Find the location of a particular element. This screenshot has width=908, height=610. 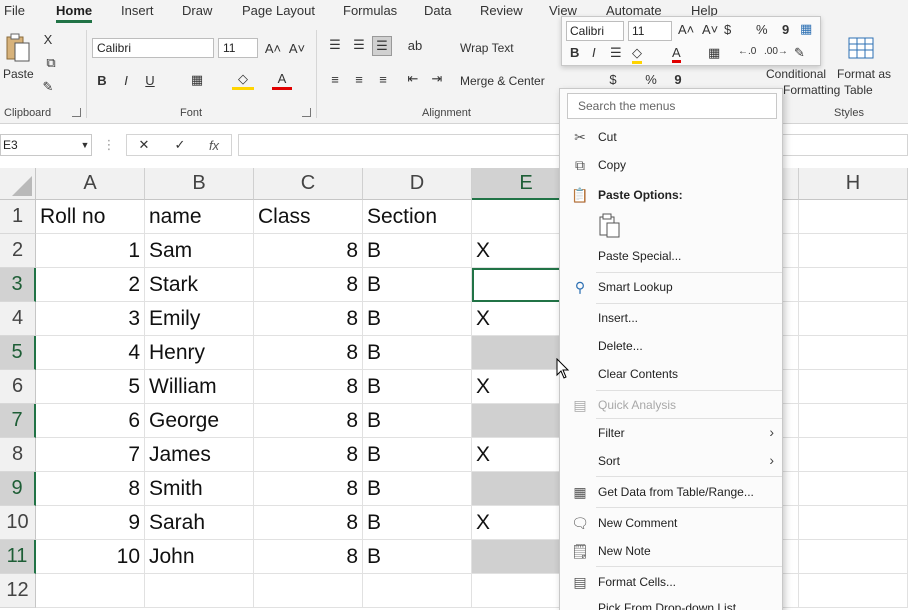

italic-button: I is located at coordinates (126, 80).